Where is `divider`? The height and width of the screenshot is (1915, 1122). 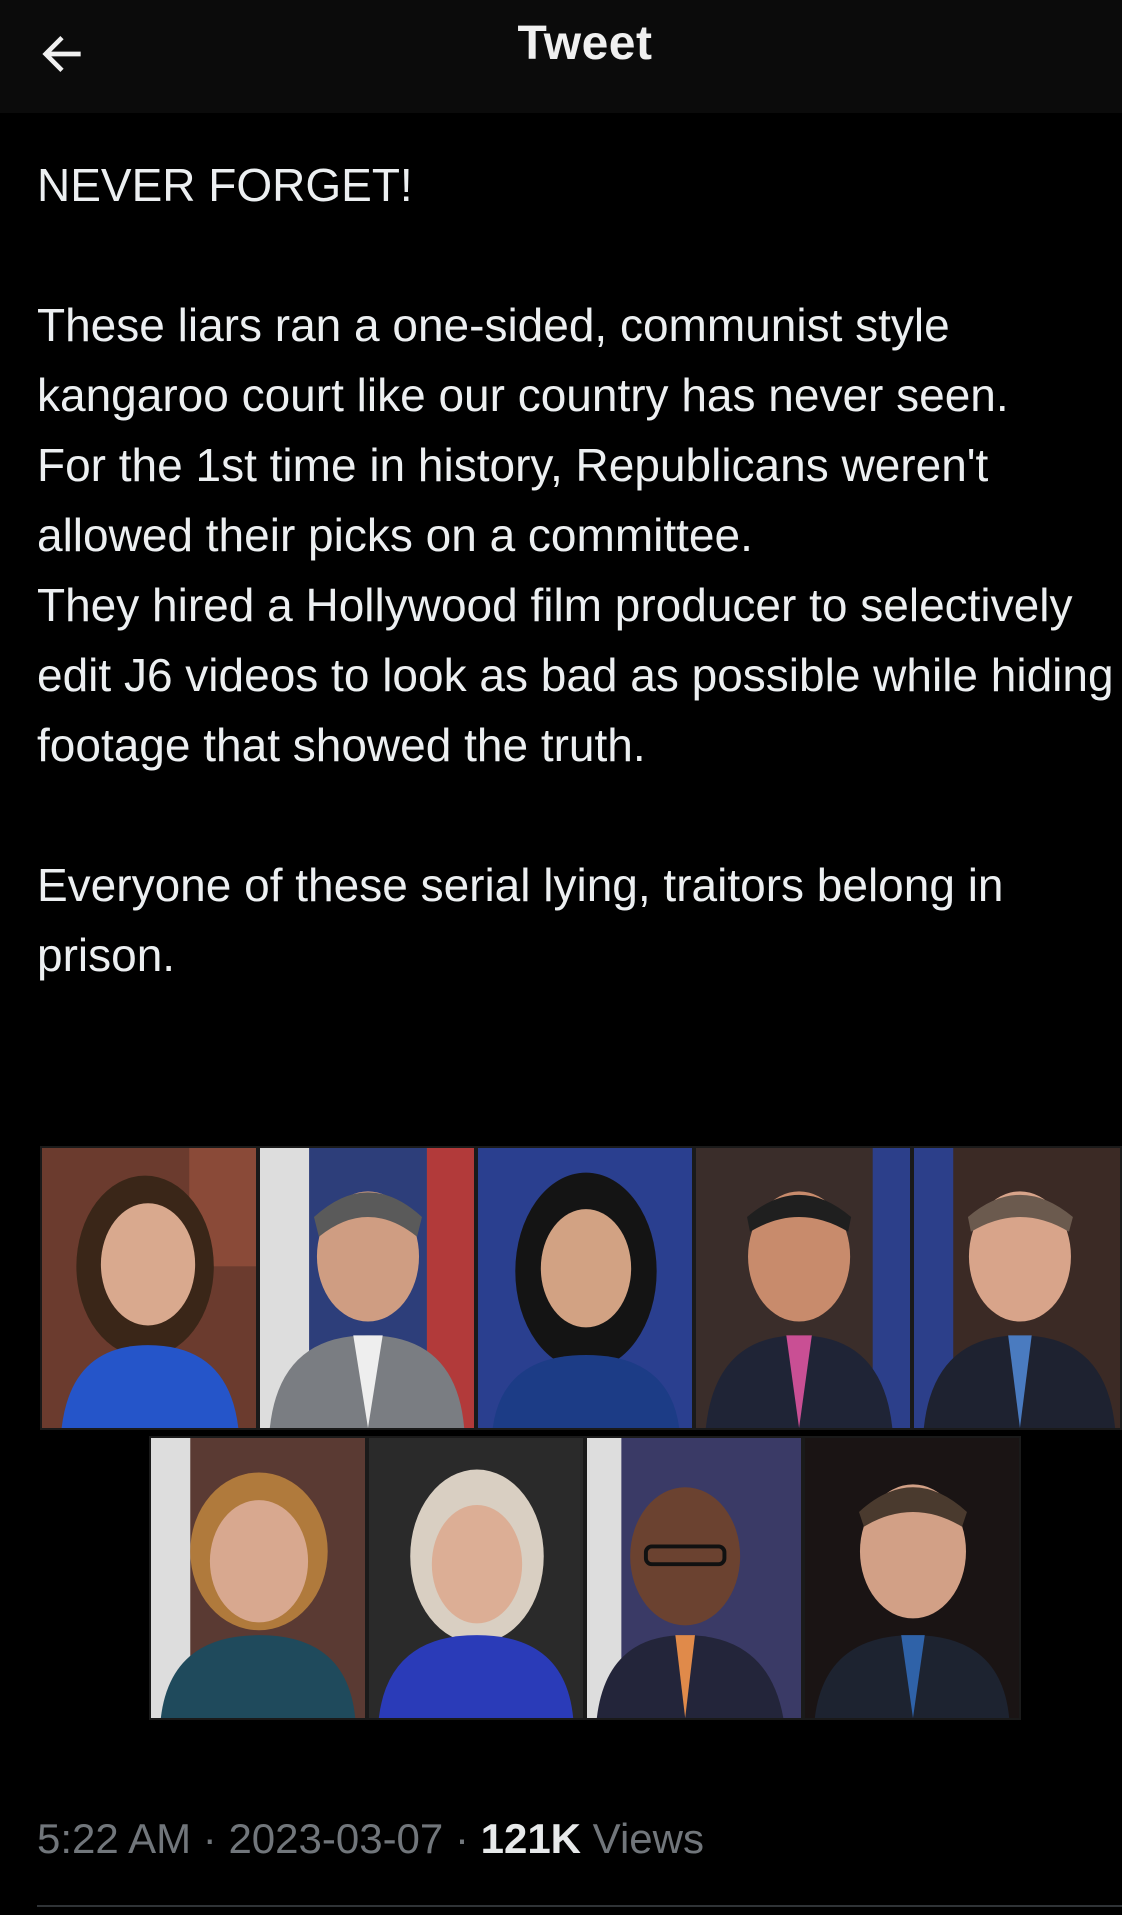
divider is located at coordinates (579, 1906).